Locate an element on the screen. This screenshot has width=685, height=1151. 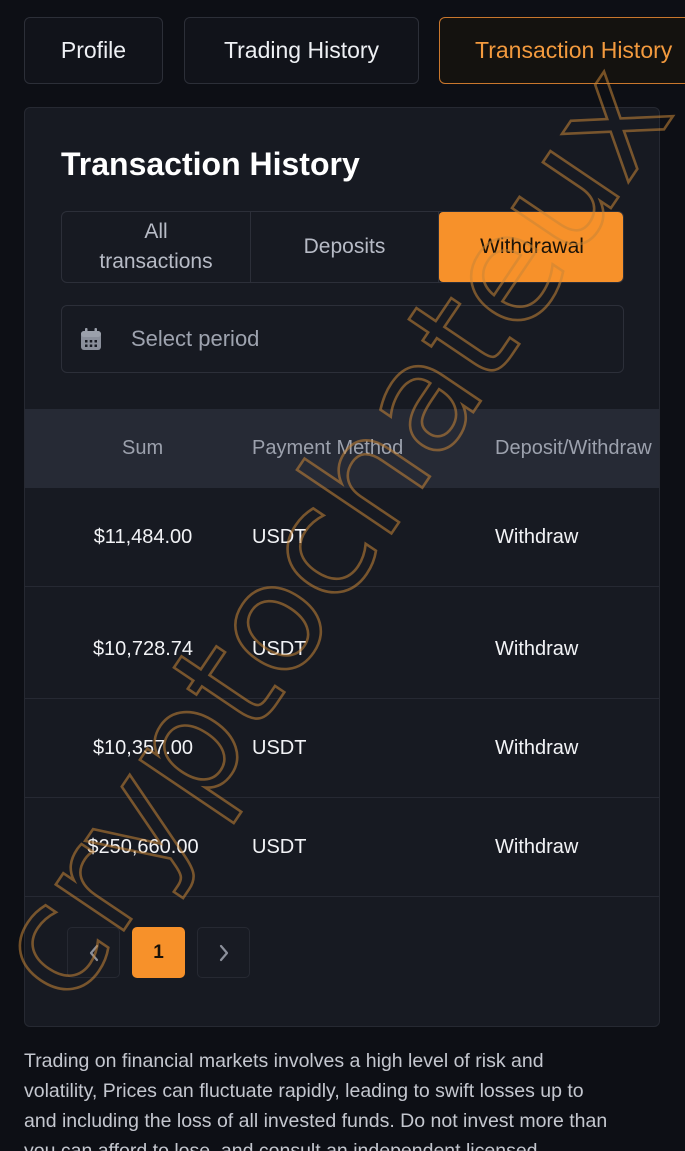
tab-profile: Profile is located at coordinates (93, 50).